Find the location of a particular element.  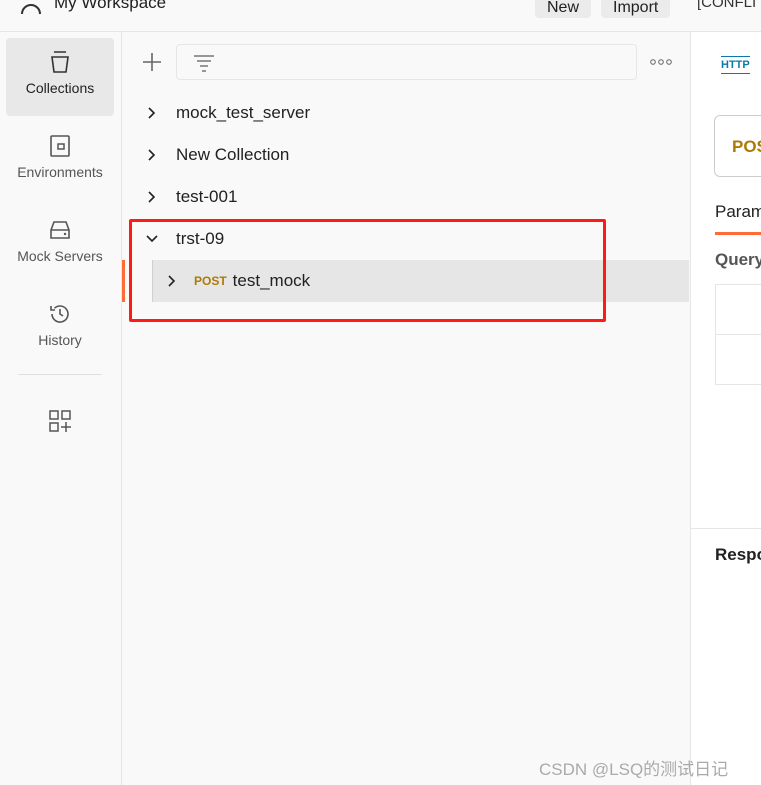

collection-item: New Collection is located at coordinates (405, 155).